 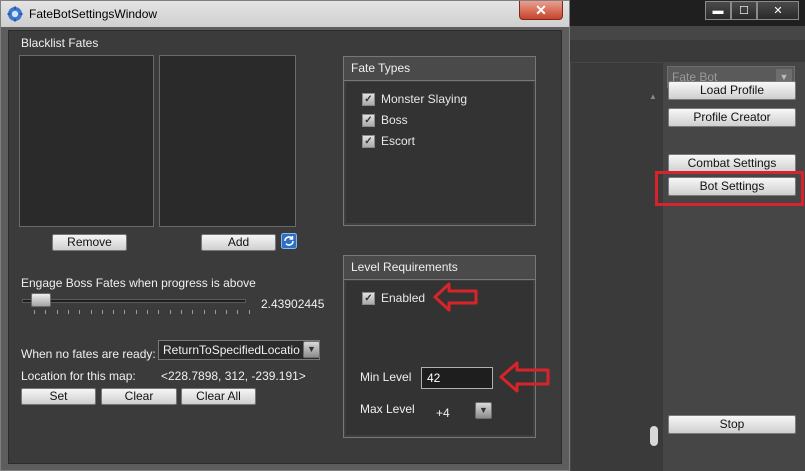 What do you see at coordinates (424, 99) in the screenshot?
I see `fate-type-label: Monster Slaying` at bounding box center [424, 99].